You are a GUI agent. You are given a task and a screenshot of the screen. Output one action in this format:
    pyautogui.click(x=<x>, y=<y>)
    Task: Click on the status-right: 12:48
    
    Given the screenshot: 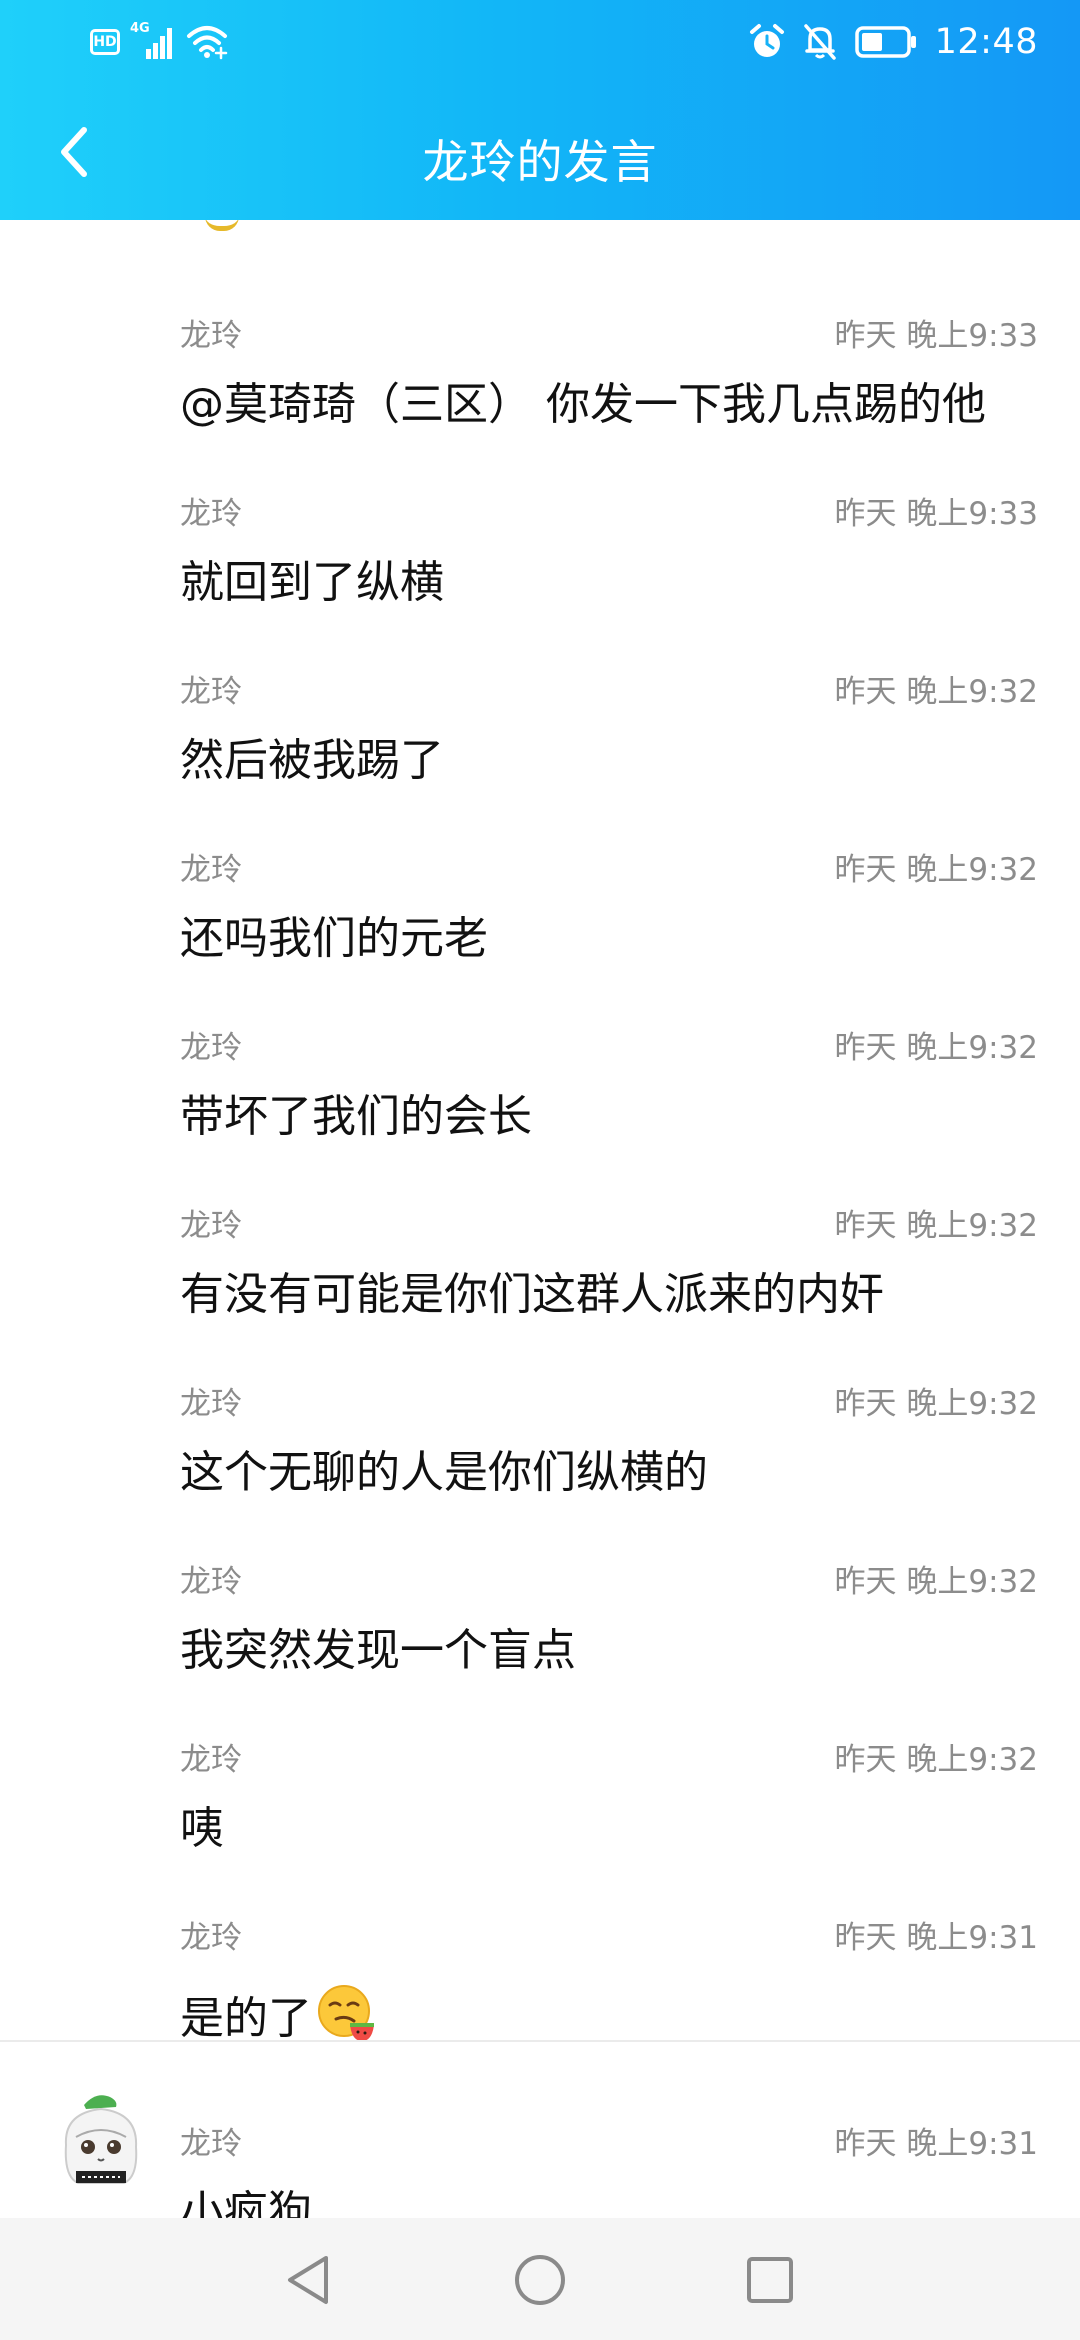 What is the action you would take?
    pyautogui.click(x=893, y=42)
    